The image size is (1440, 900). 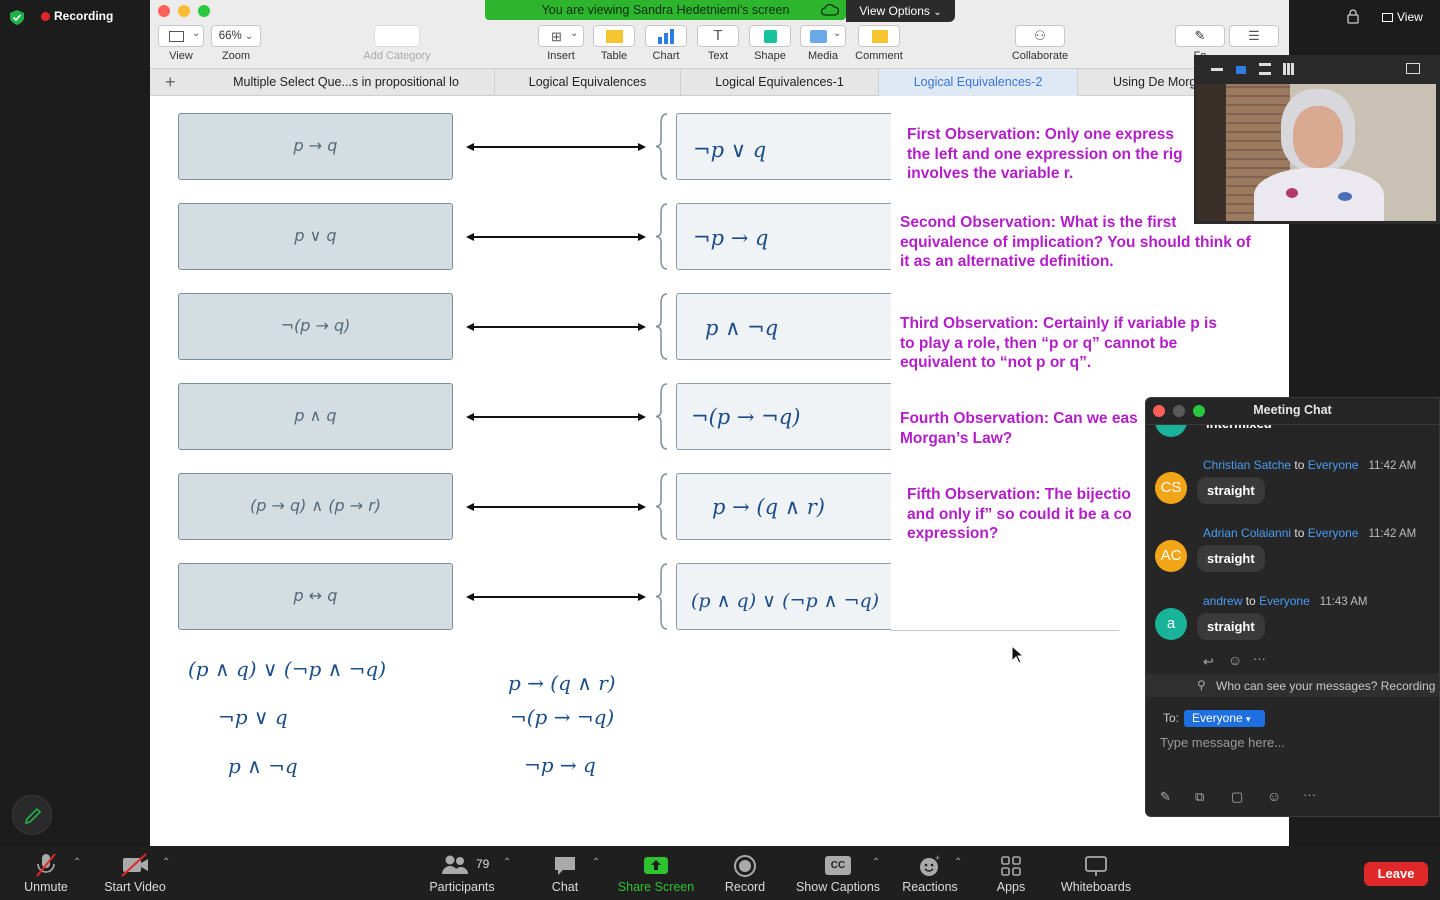 What do you see at coordinates (783, 326) in the screenshot?
I see `right-expression-box: p ∧ ¬q` at bounding box center [783, 326].